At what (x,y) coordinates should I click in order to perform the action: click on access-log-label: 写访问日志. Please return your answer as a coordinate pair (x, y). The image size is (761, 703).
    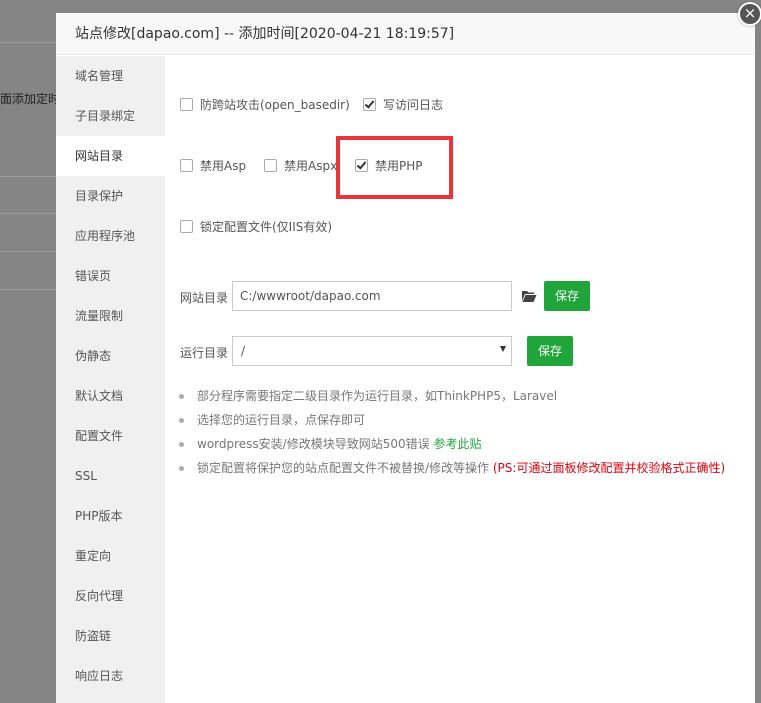
    Looking at the image, I should click on (413, 105).